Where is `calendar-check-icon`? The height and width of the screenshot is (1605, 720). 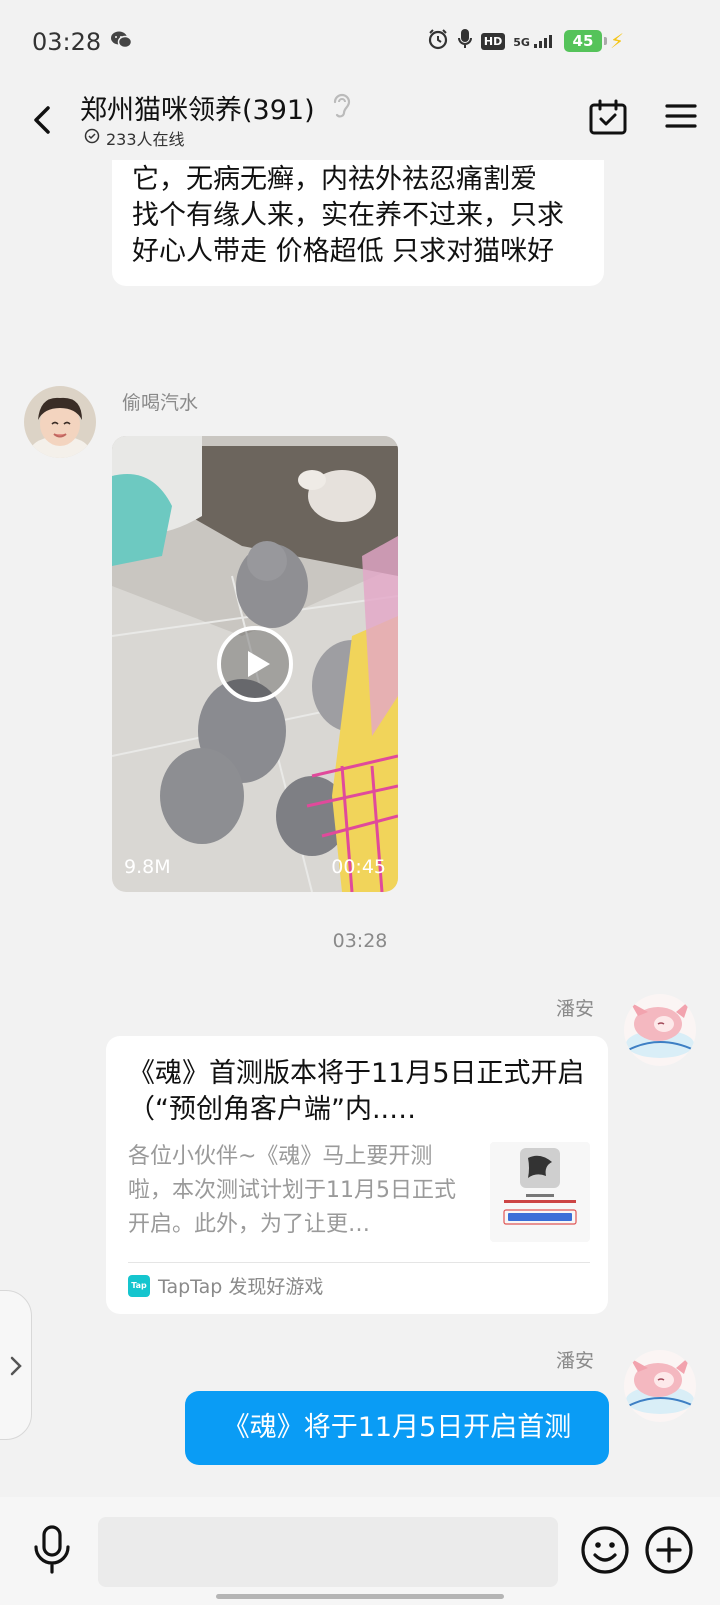
calendar-check-icon is located at coordinates (608, 117).